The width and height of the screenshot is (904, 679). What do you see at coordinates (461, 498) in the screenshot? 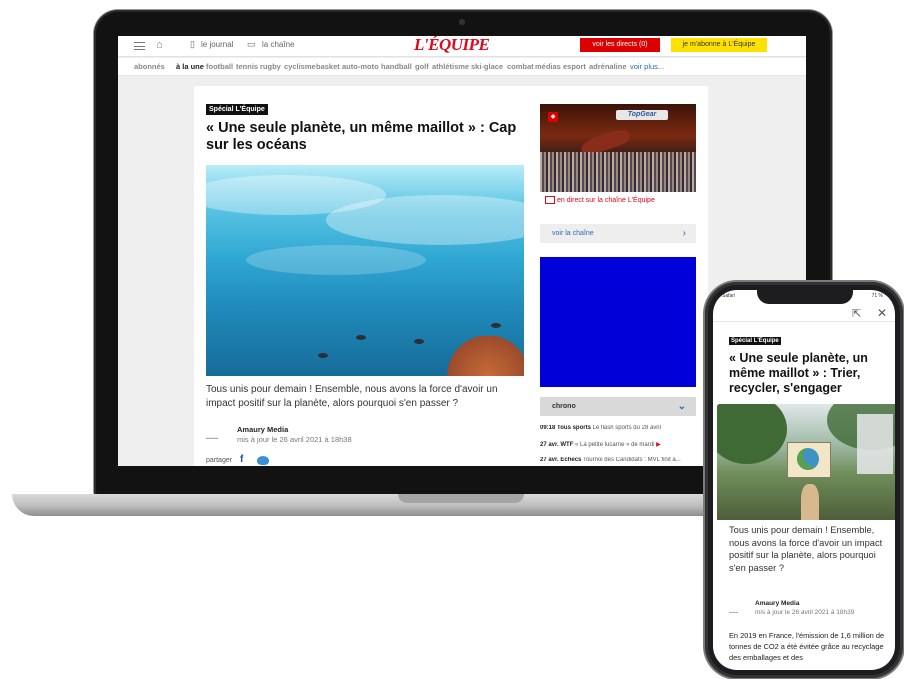
I see `laptop-hinge-notch` at bounding box center [461, 498].